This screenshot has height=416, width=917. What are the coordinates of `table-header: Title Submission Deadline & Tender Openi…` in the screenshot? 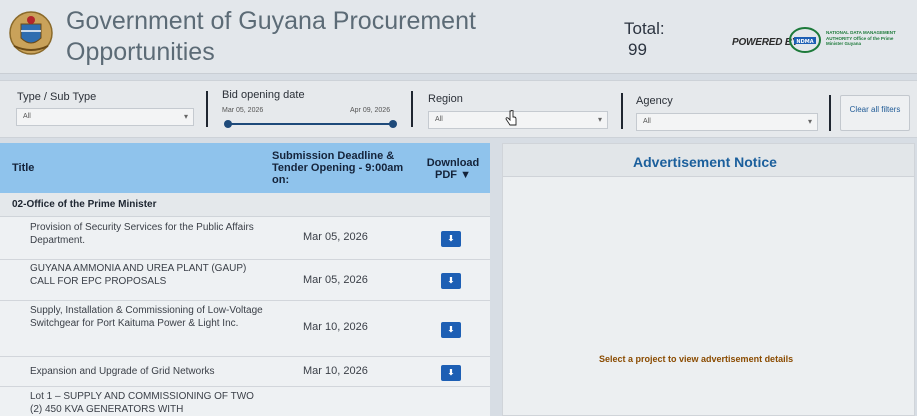 It's located at (245, 168).